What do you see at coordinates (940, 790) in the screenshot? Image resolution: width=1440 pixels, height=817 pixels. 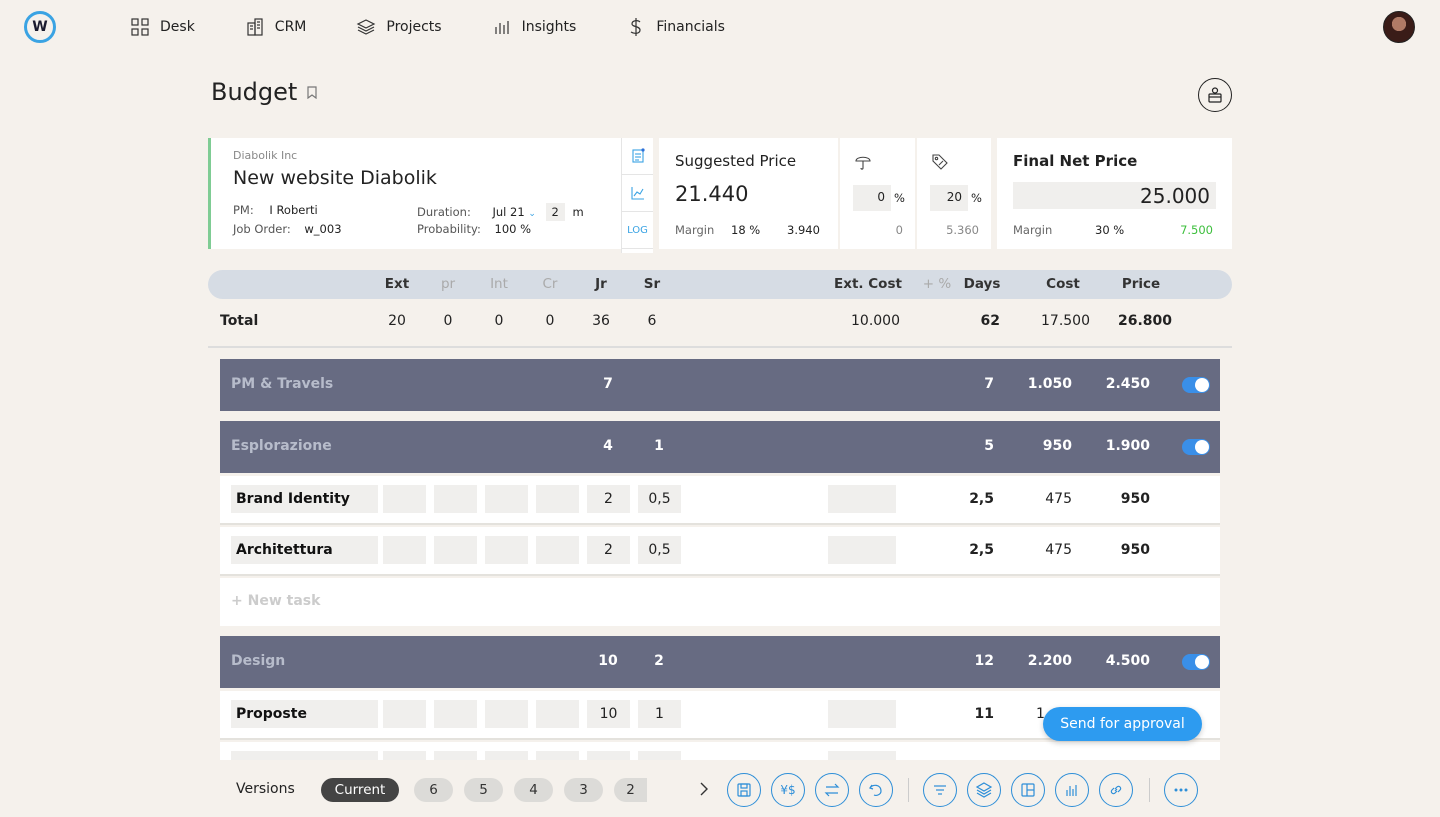 I see `filter-button` at bounding box center [940, 790].